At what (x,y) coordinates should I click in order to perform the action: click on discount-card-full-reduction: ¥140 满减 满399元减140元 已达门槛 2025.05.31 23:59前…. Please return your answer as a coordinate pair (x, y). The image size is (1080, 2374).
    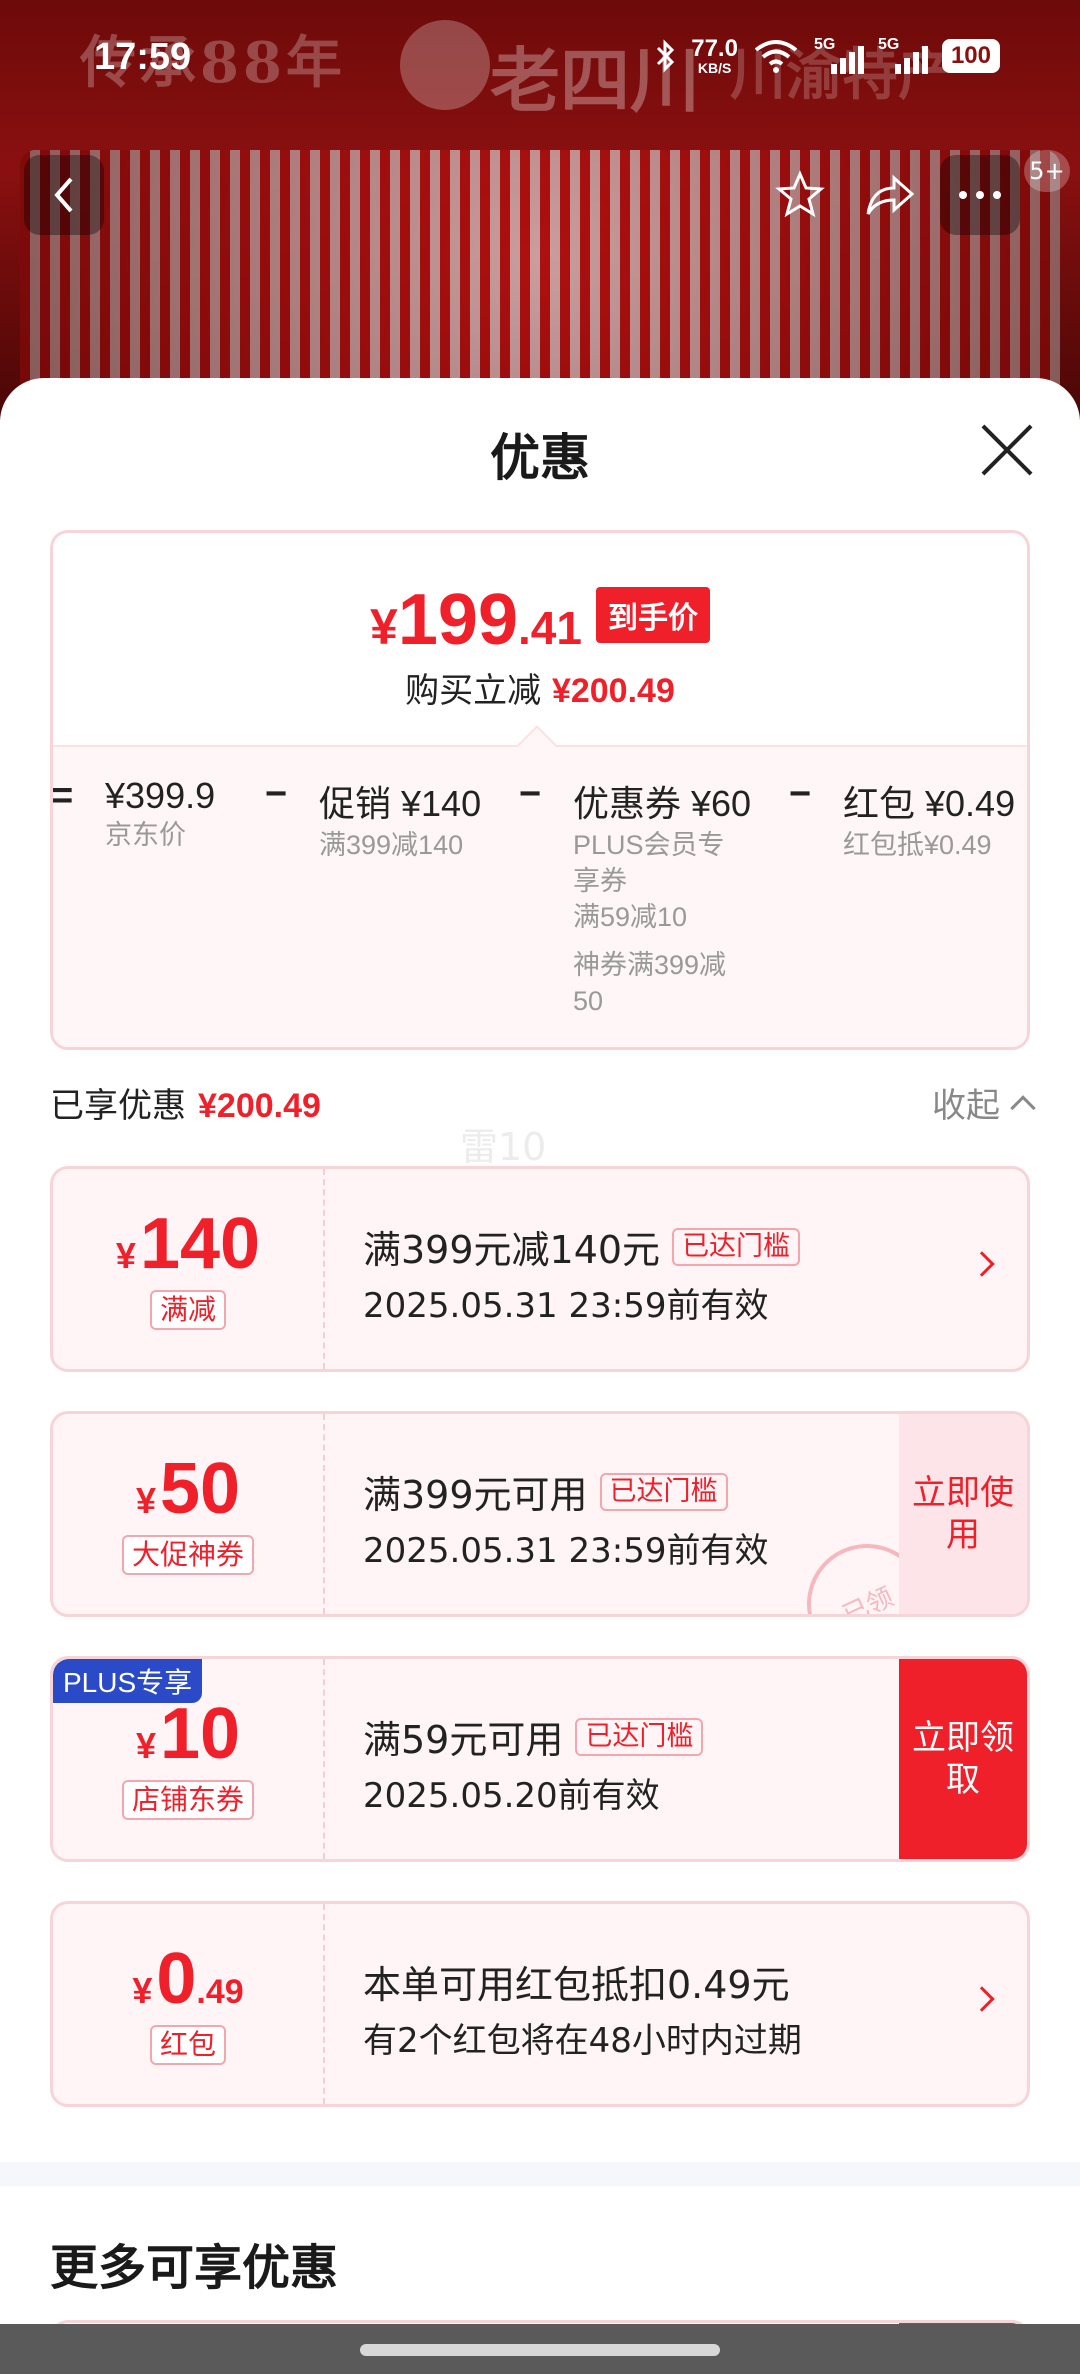
    Looking at the image, I should click on (540, 1269).